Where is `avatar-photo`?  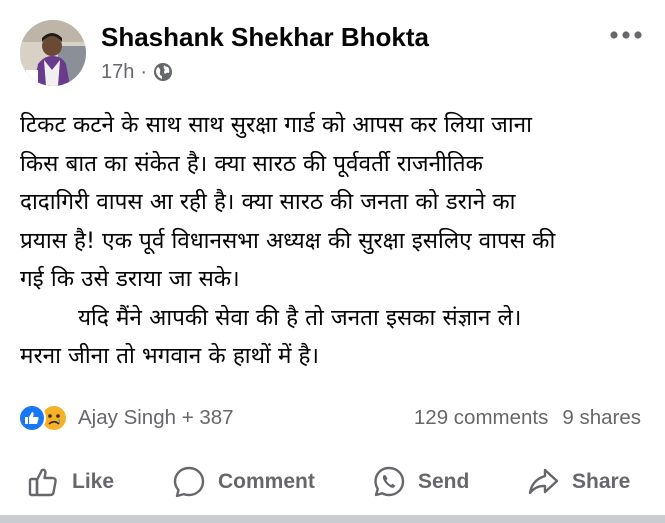 avatar-photo is located at coordinates (53, 53).